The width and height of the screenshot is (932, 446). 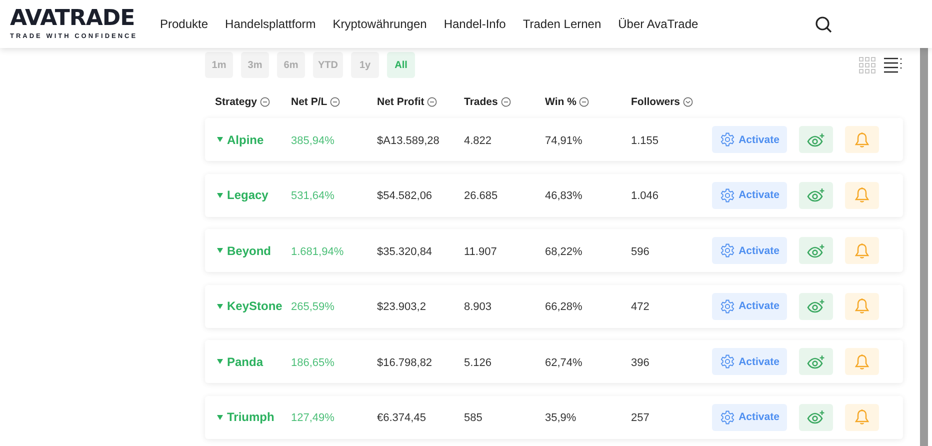 I want to click on logo-wordmark: AVATRADE, so click(x=85, y=19).